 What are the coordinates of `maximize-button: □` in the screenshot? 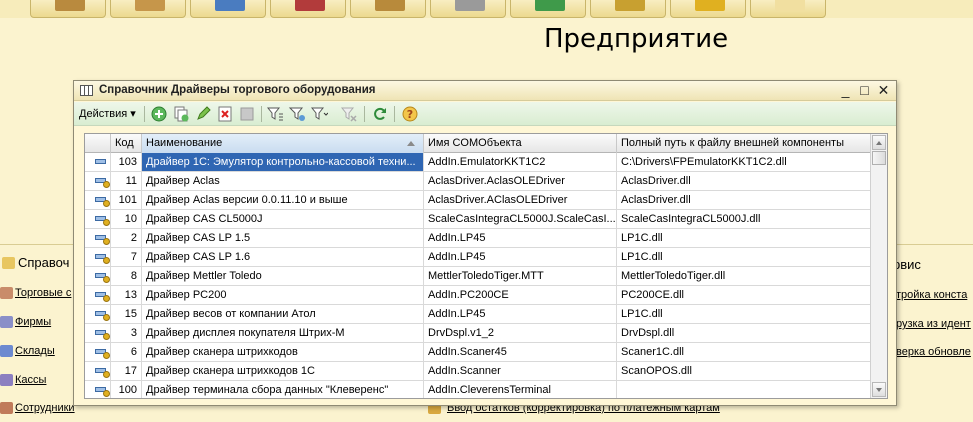 It's located at (864, 90).